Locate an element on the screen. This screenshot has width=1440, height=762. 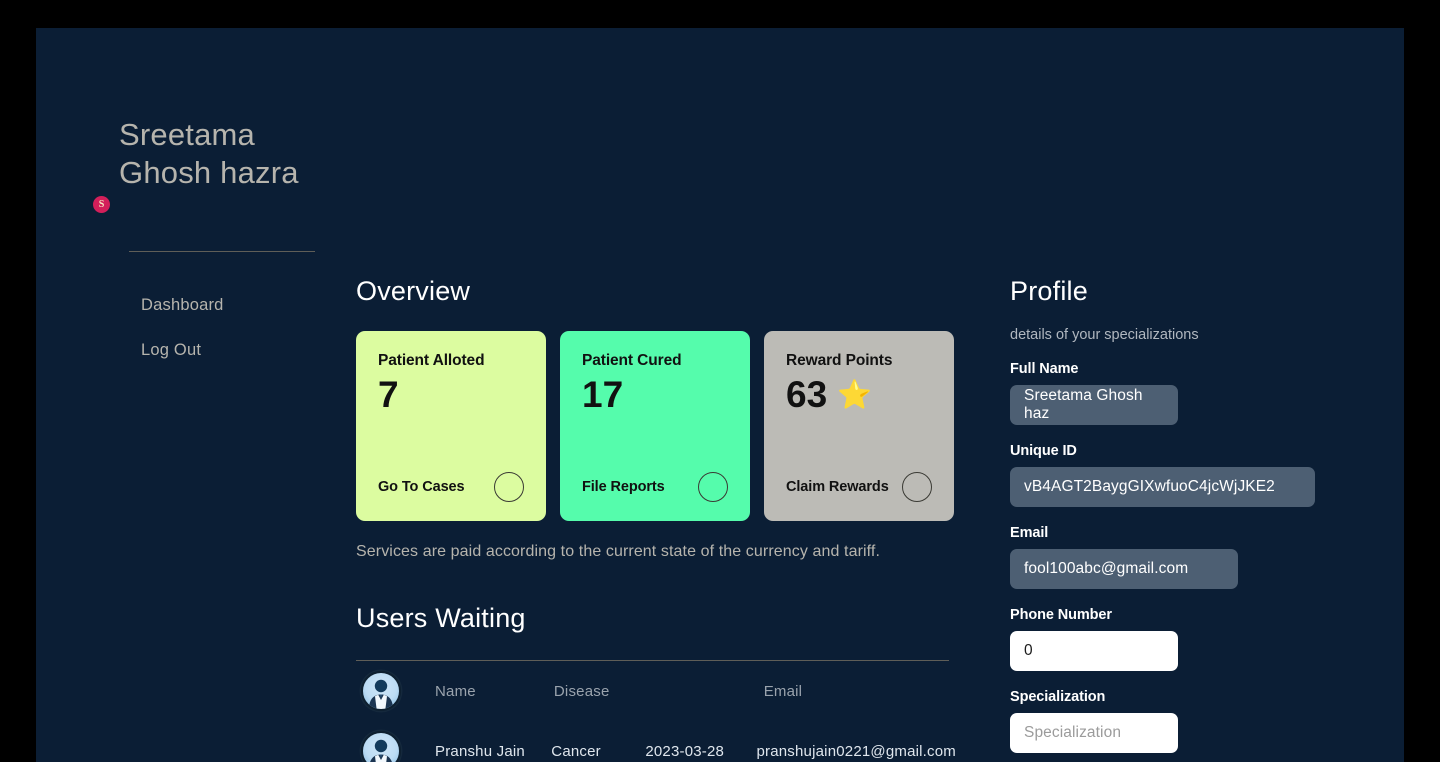
overview-title: Overview is located at coordinates (413, 291).